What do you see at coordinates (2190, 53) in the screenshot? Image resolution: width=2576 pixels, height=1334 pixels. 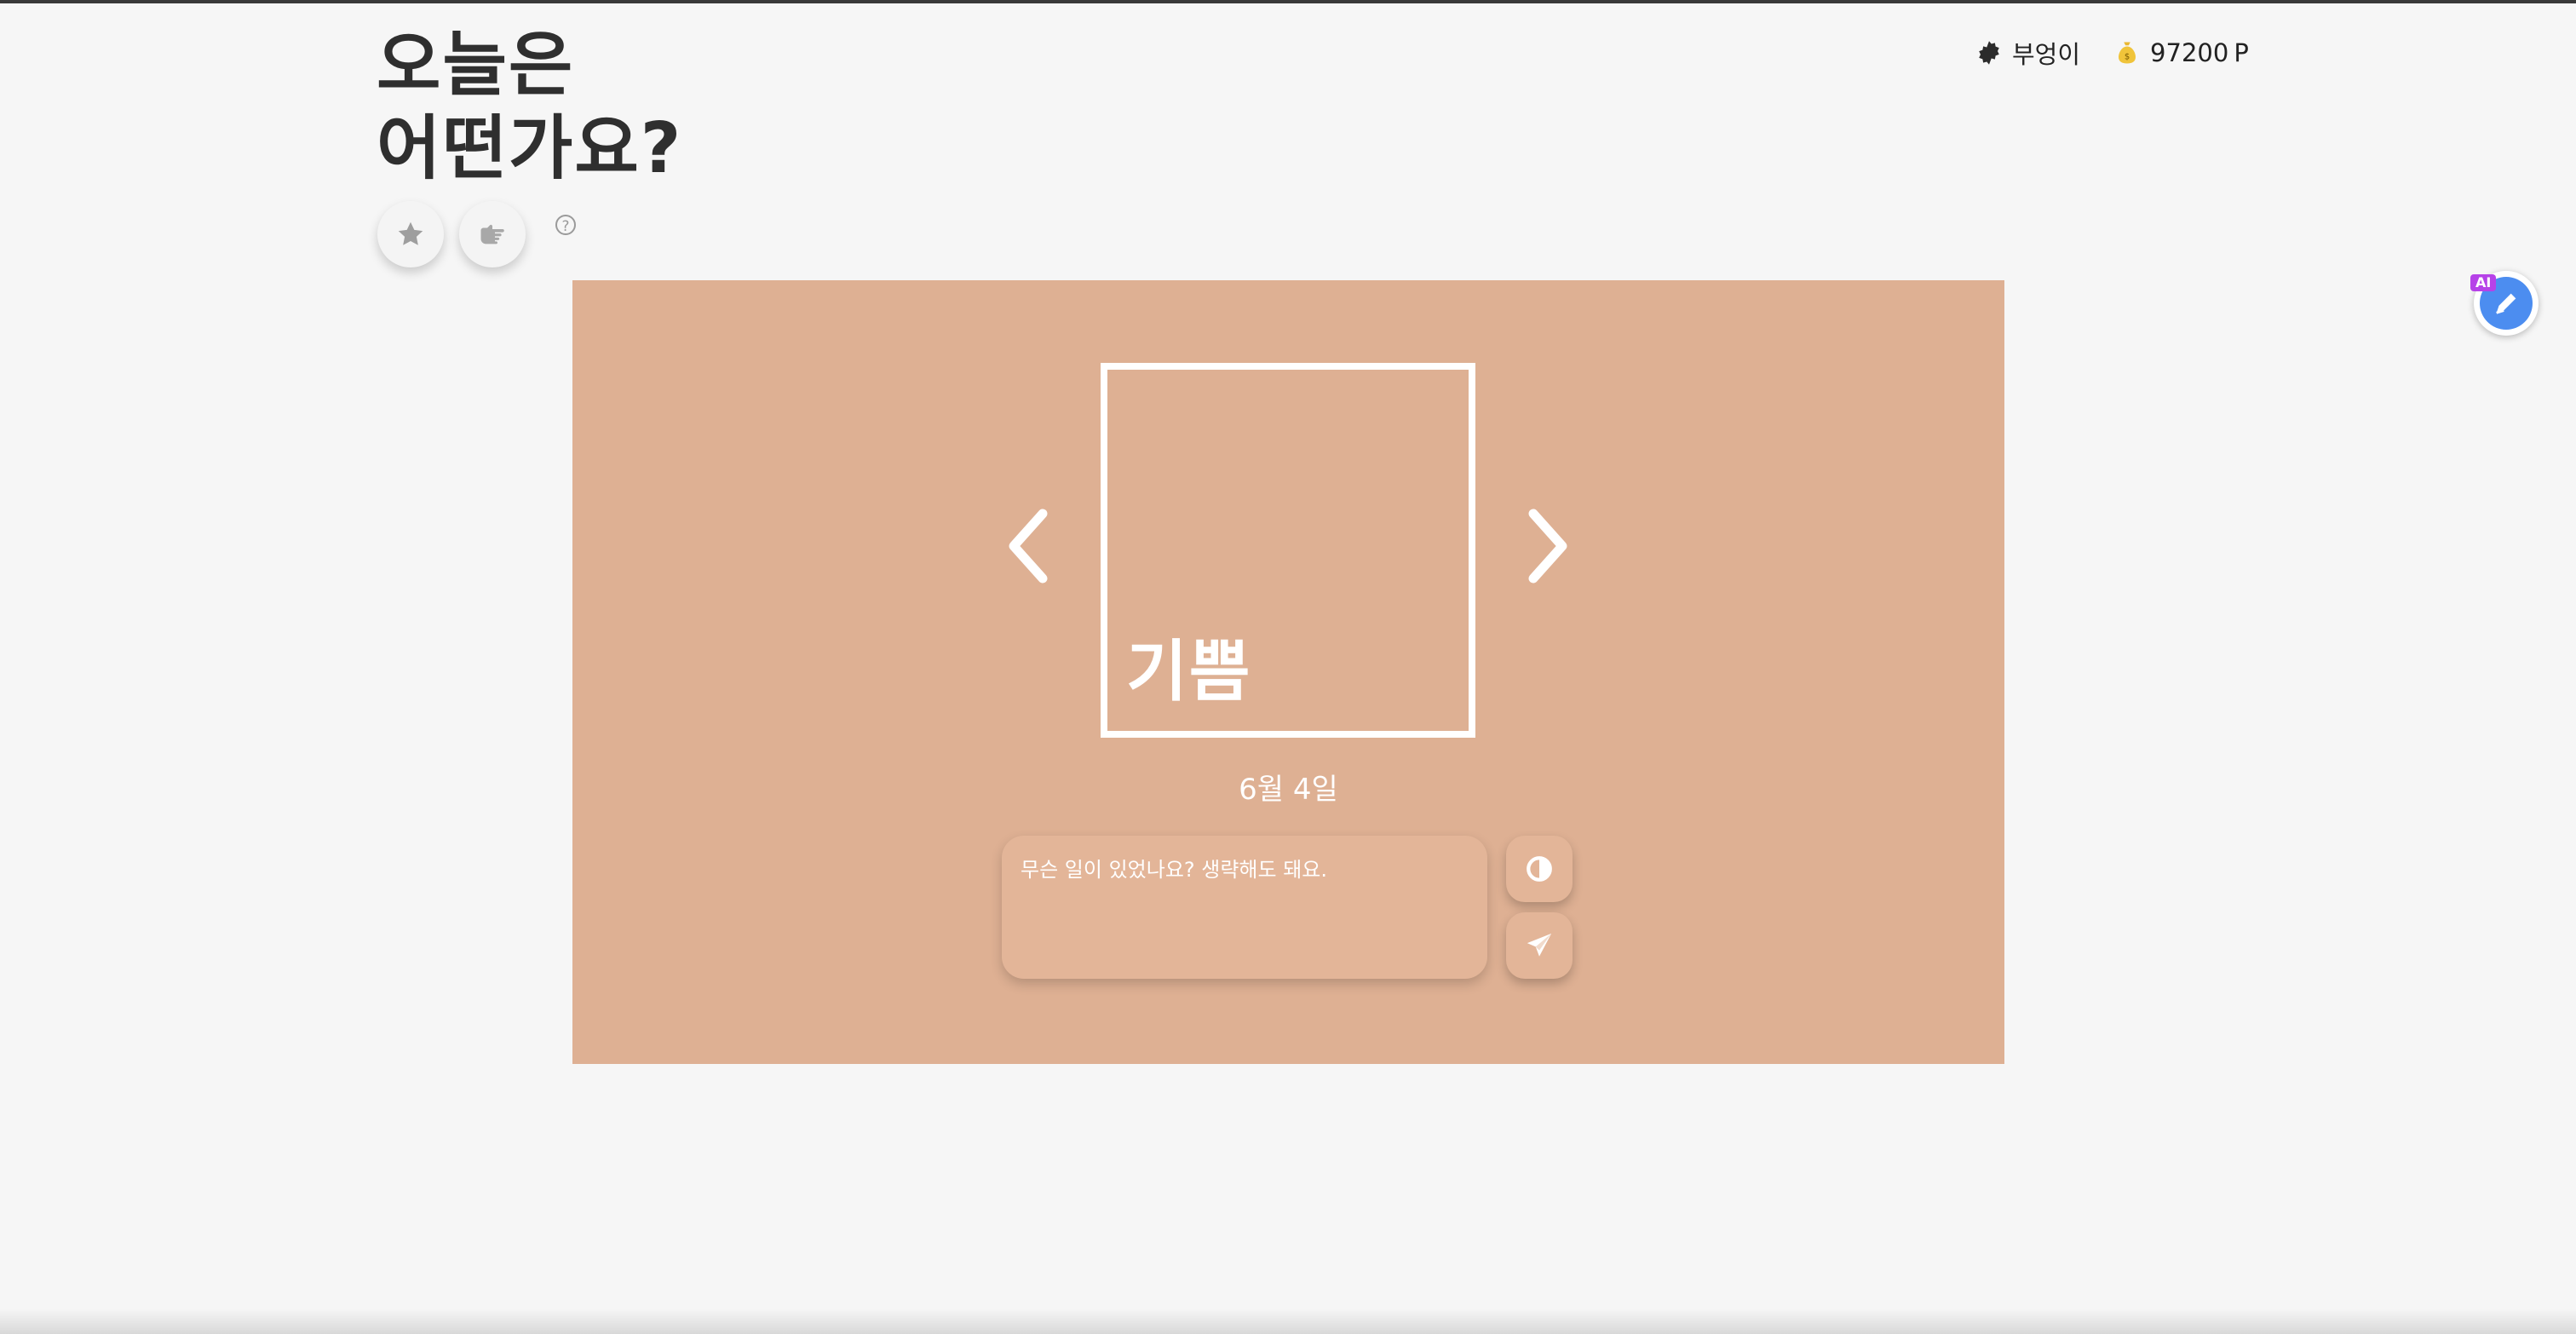 I see `points-amount: 97200` at bounding box center [2190, 53].